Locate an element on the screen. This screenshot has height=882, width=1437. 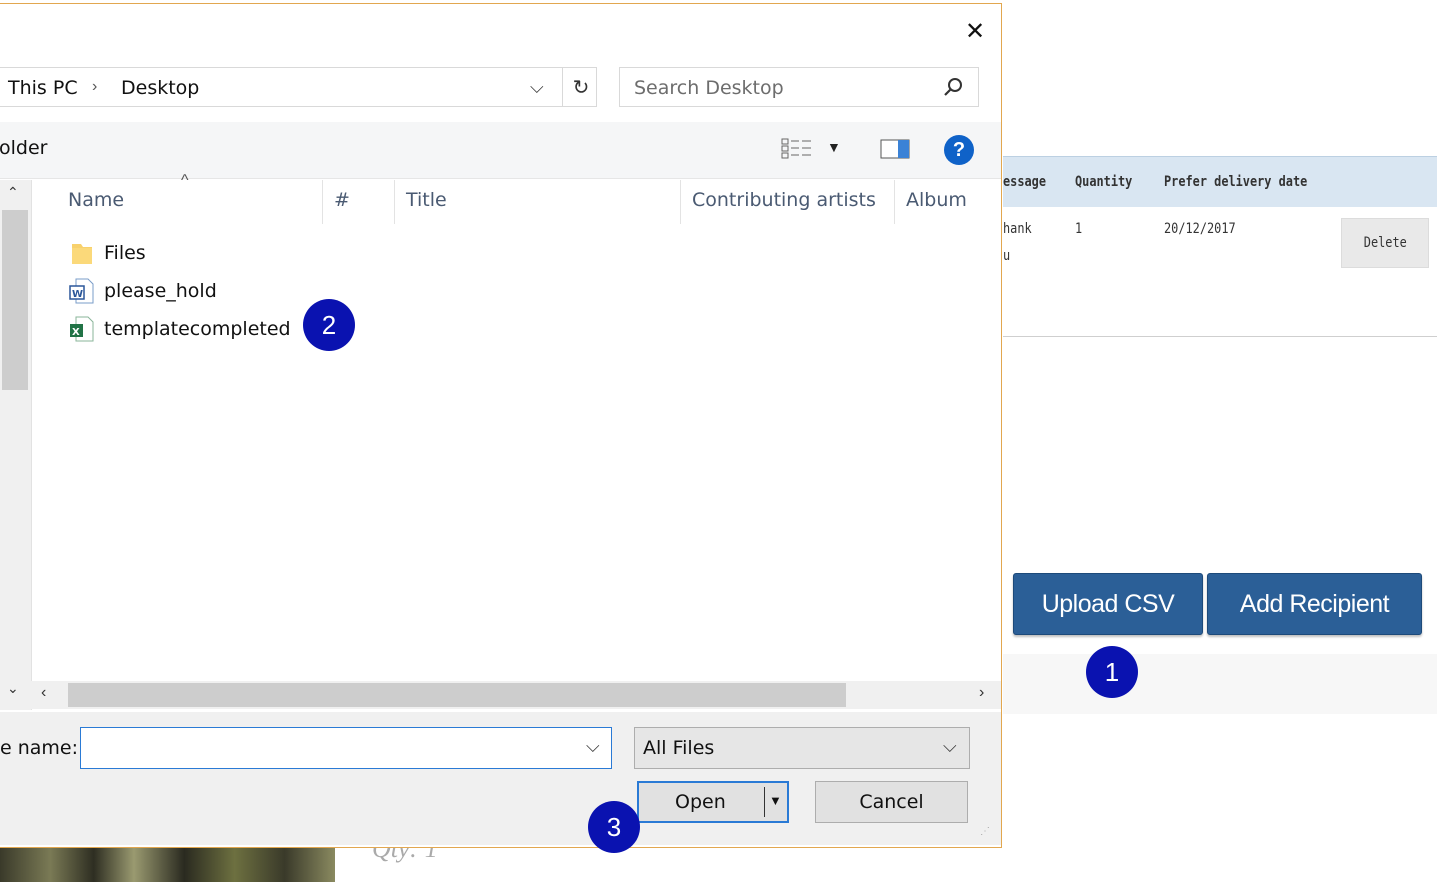
file-name-field: ⌵ is located at coordinates (346, 748).